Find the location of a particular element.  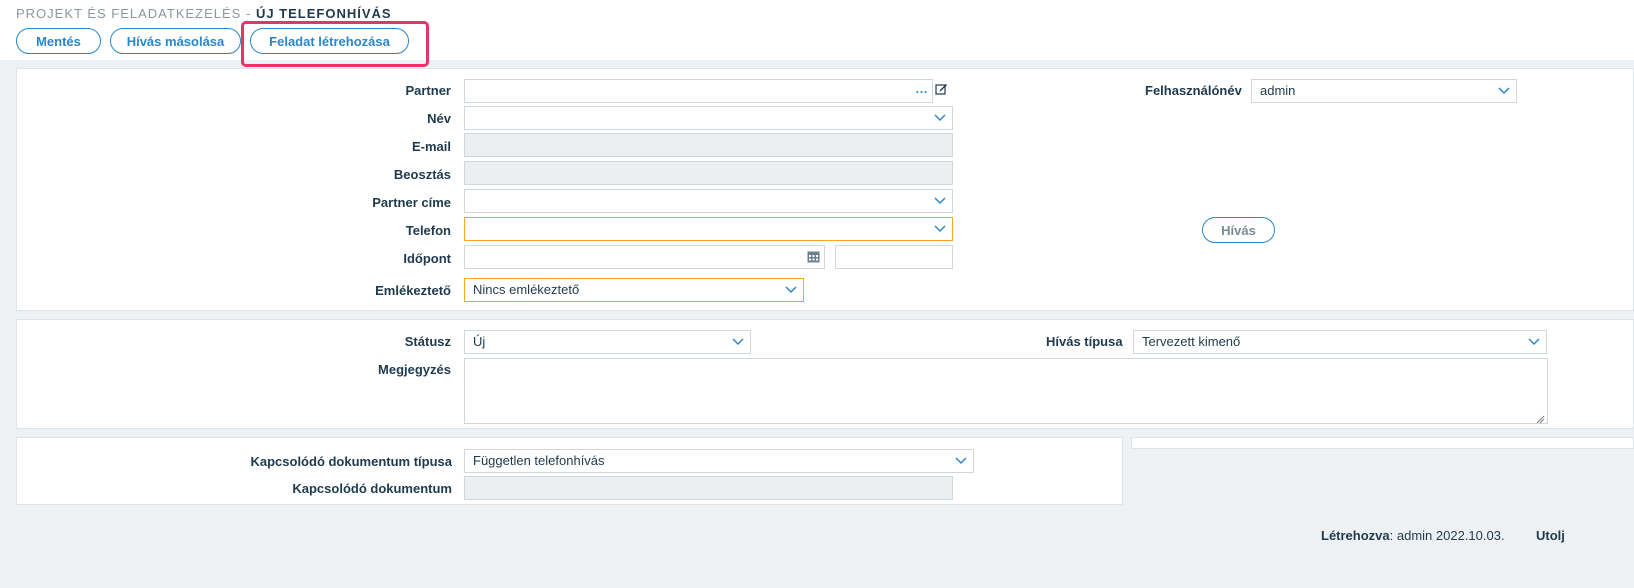

call-type-value: Tervezett kimenő is located at coordinates (1191, 341).